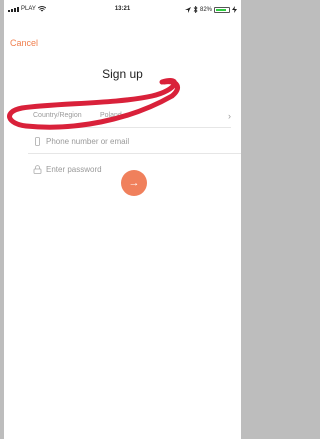 Image resolution: width=320 pixels, height=439 pixels. What do you see at coordinates (134, 142) in the screenshot?
I see `phone-email-field: Phone number or email` at bounding box center [134, 142].